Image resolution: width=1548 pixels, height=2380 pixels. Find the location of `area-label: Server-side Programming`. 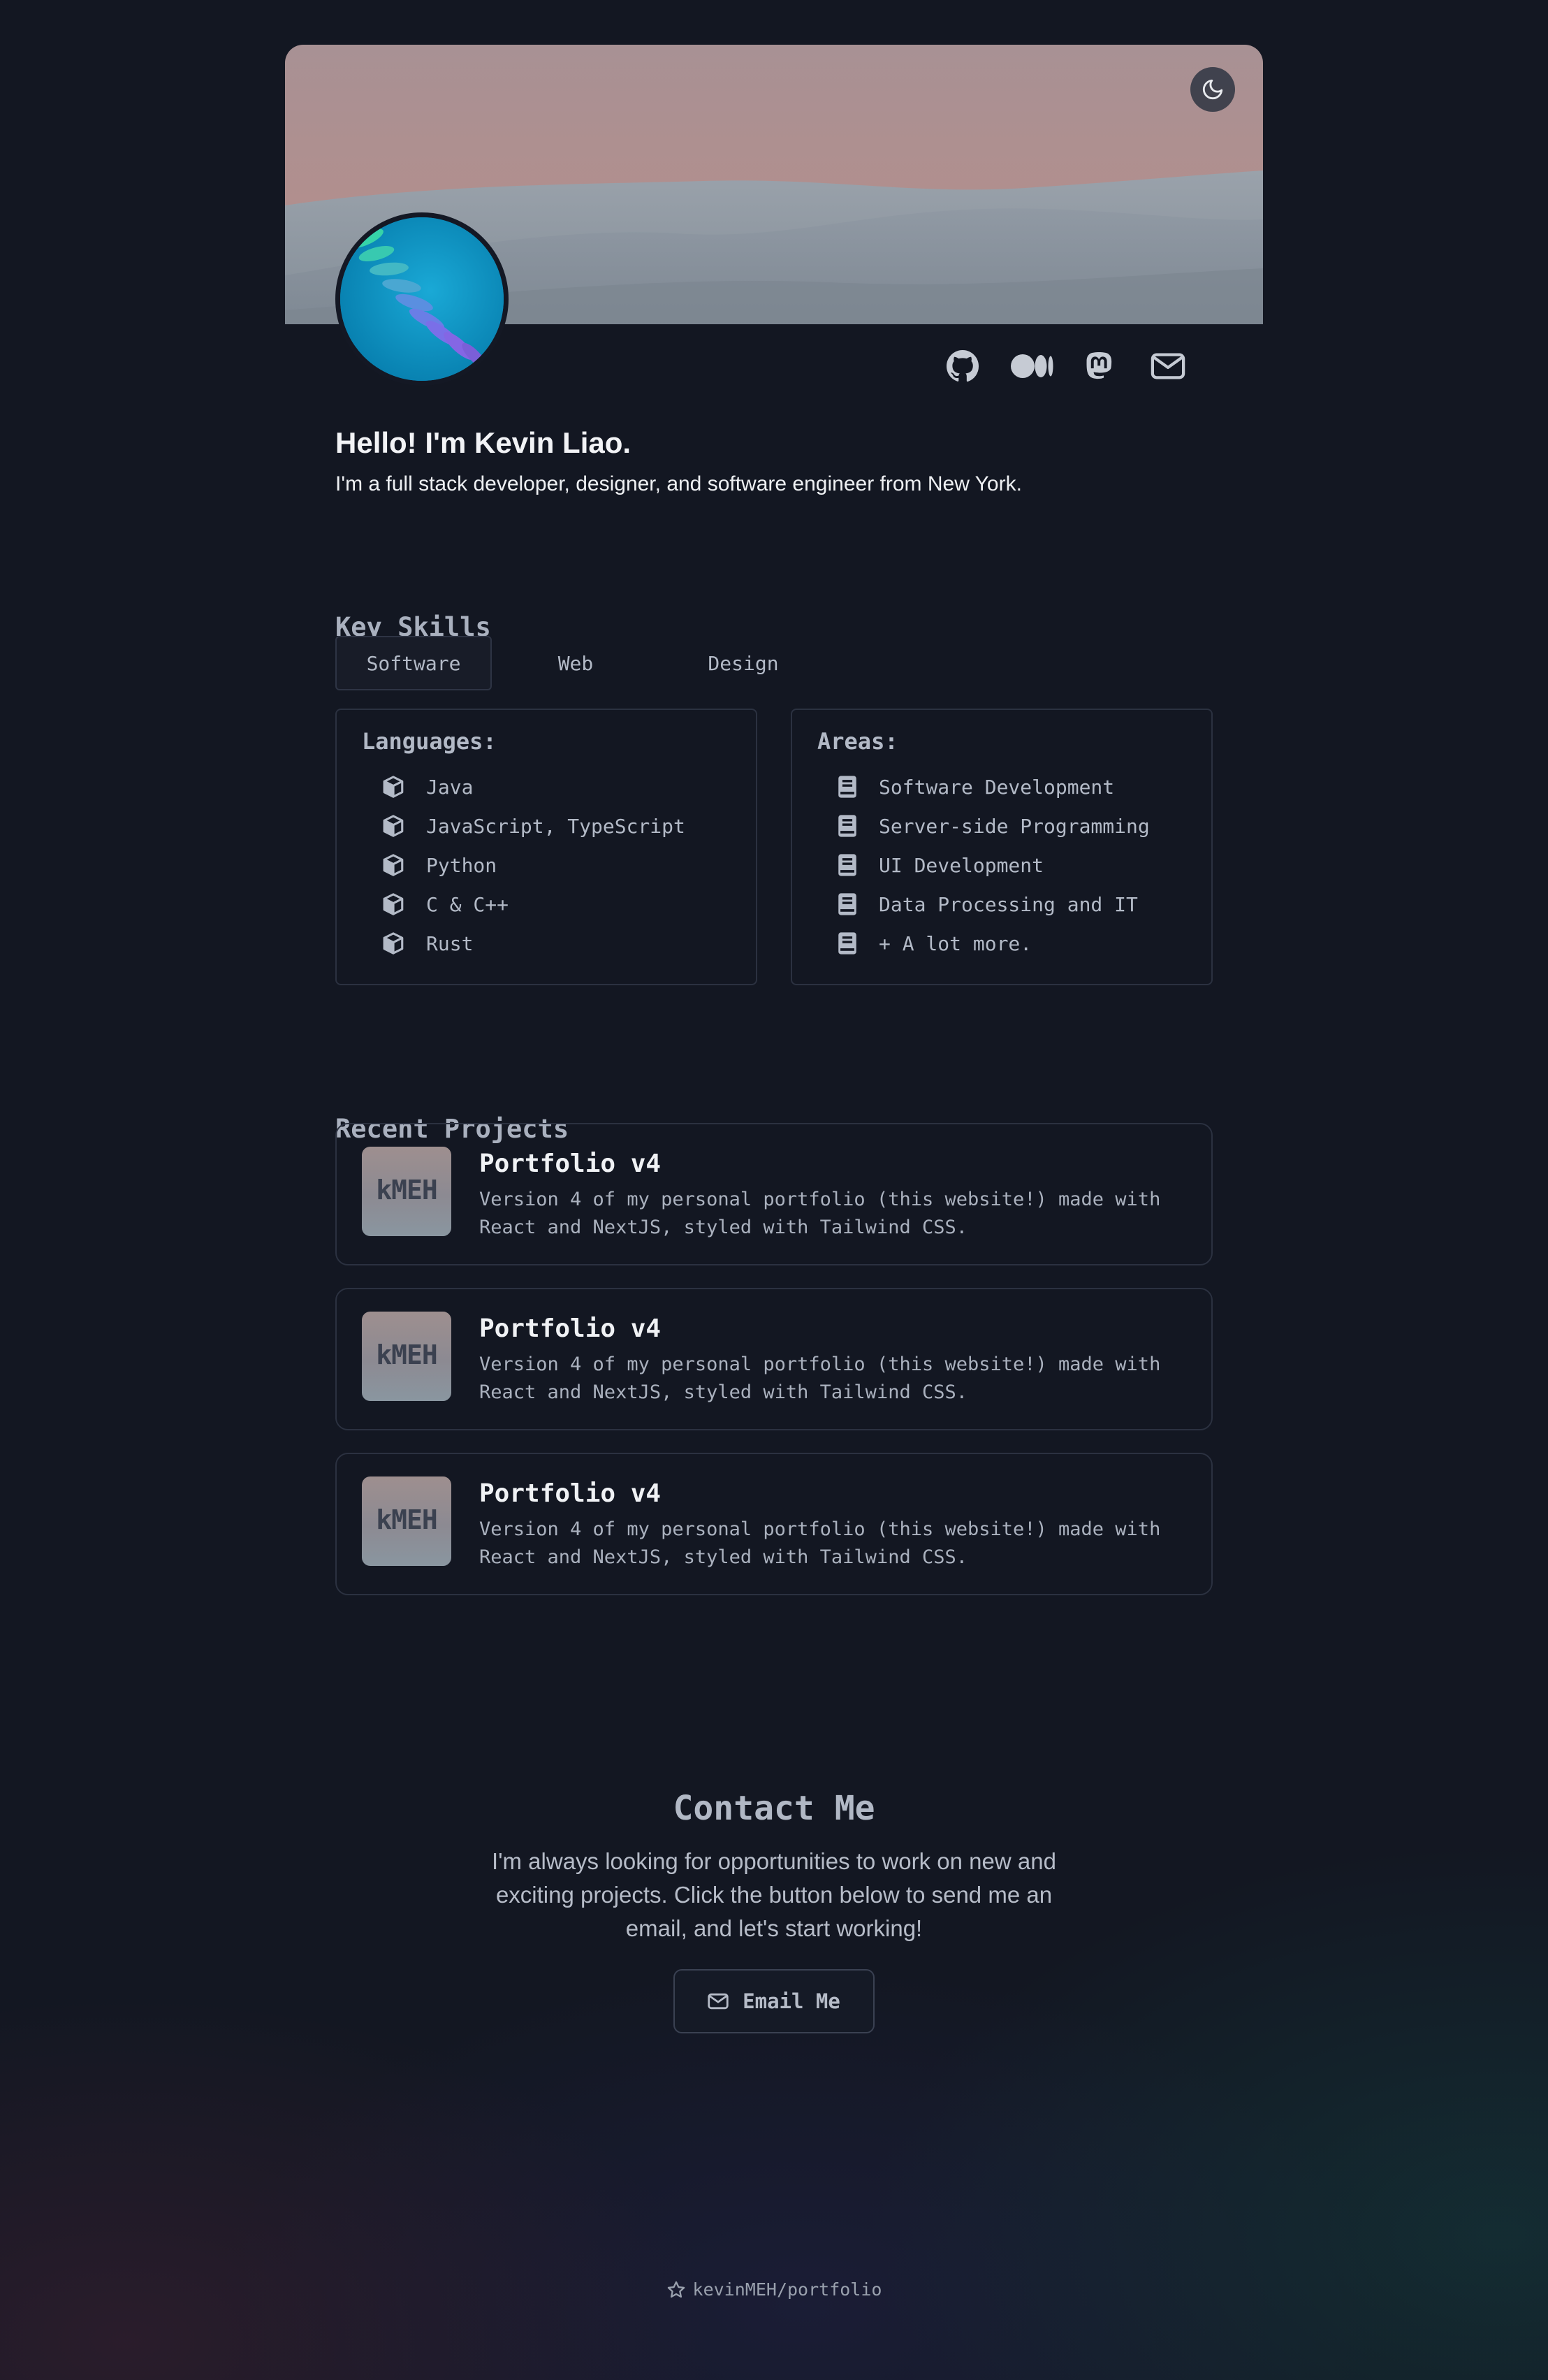

area-label: Server-side Programming is located at coordinates (1014, 826).